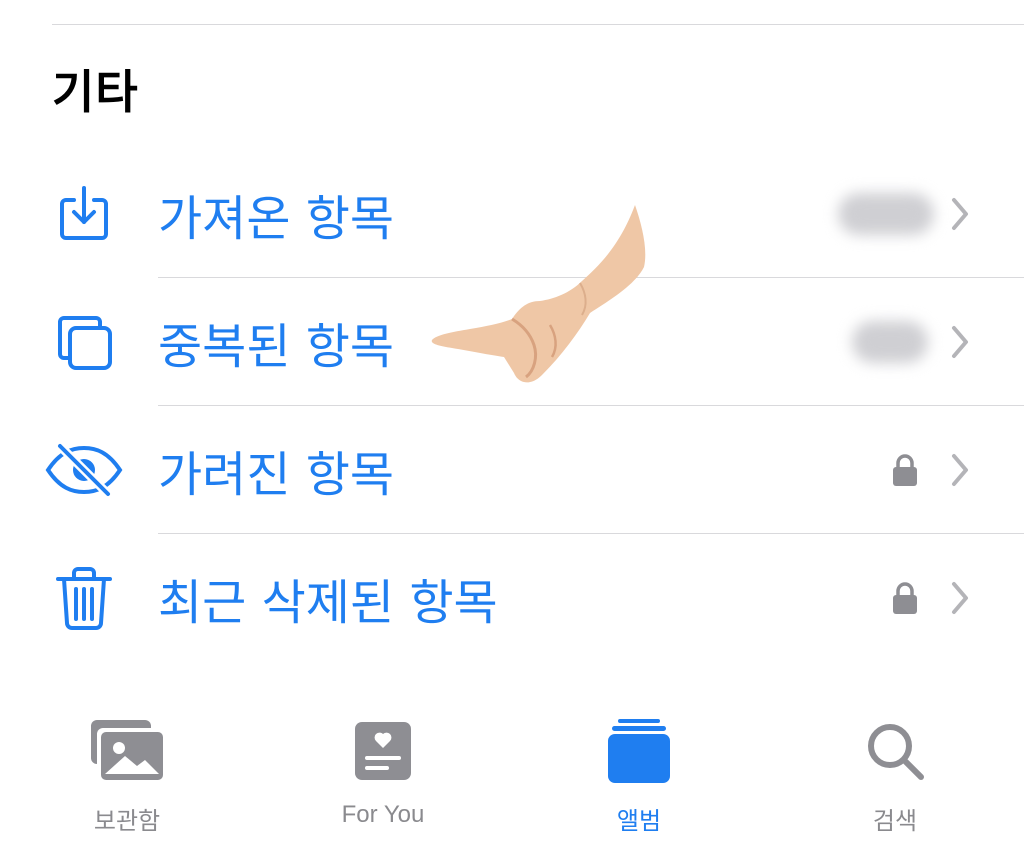  I want to click on tab-library: 보관함, so click(127, 777).